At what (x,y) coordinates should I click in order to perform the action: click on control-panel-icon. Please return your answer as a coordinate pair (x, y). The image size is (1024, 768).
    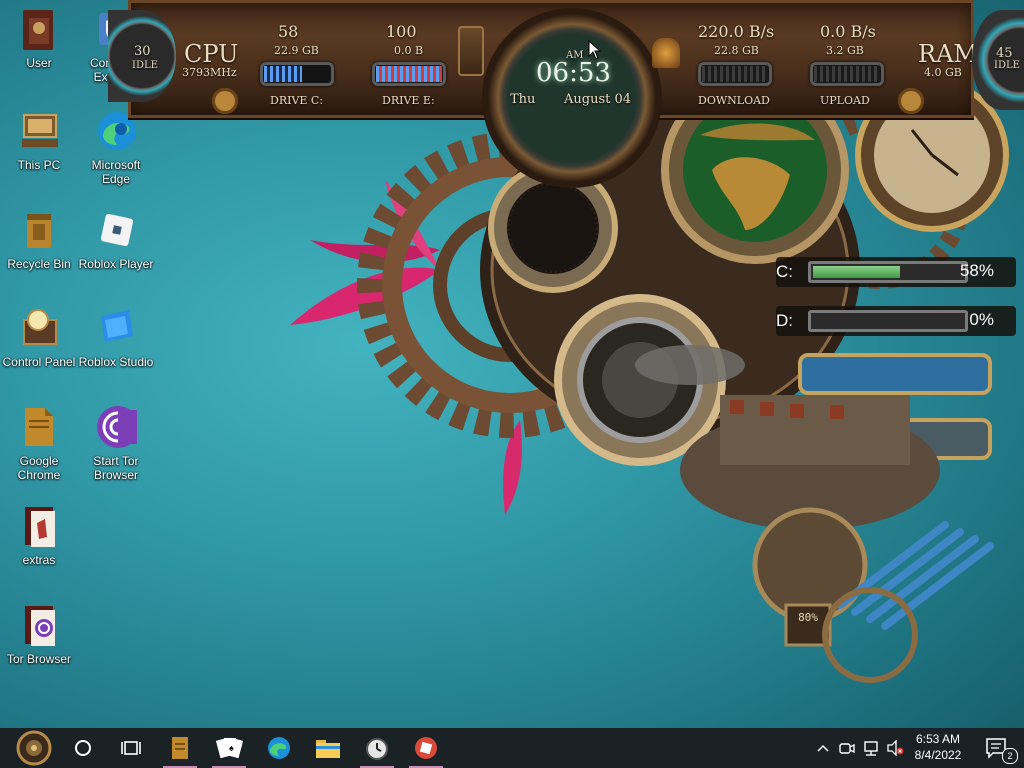
    Looking at the image, I should click on (39, 328).